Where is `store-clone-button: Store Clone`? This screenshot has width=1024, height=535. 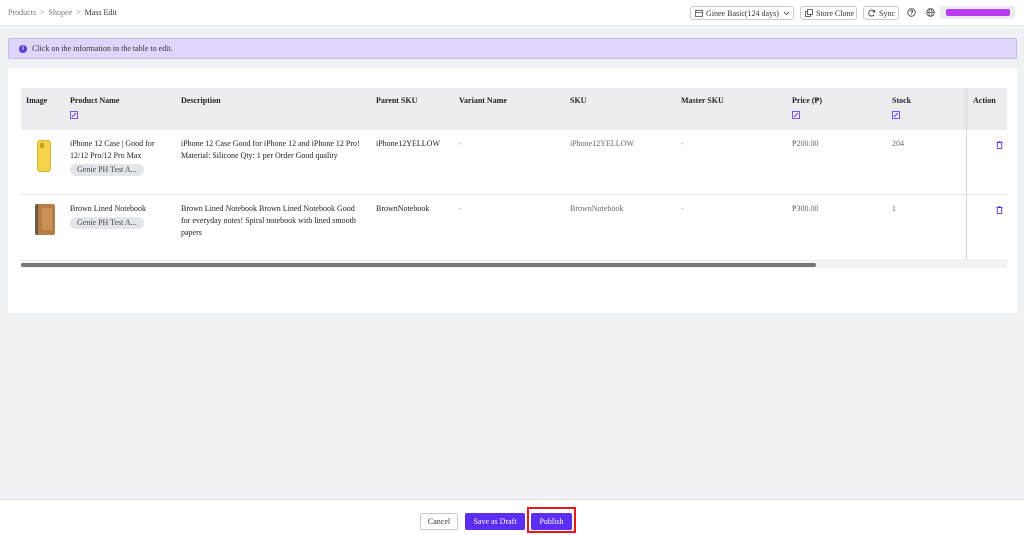
store-clone-button: Store Clone is located at coordinates (828, 13).